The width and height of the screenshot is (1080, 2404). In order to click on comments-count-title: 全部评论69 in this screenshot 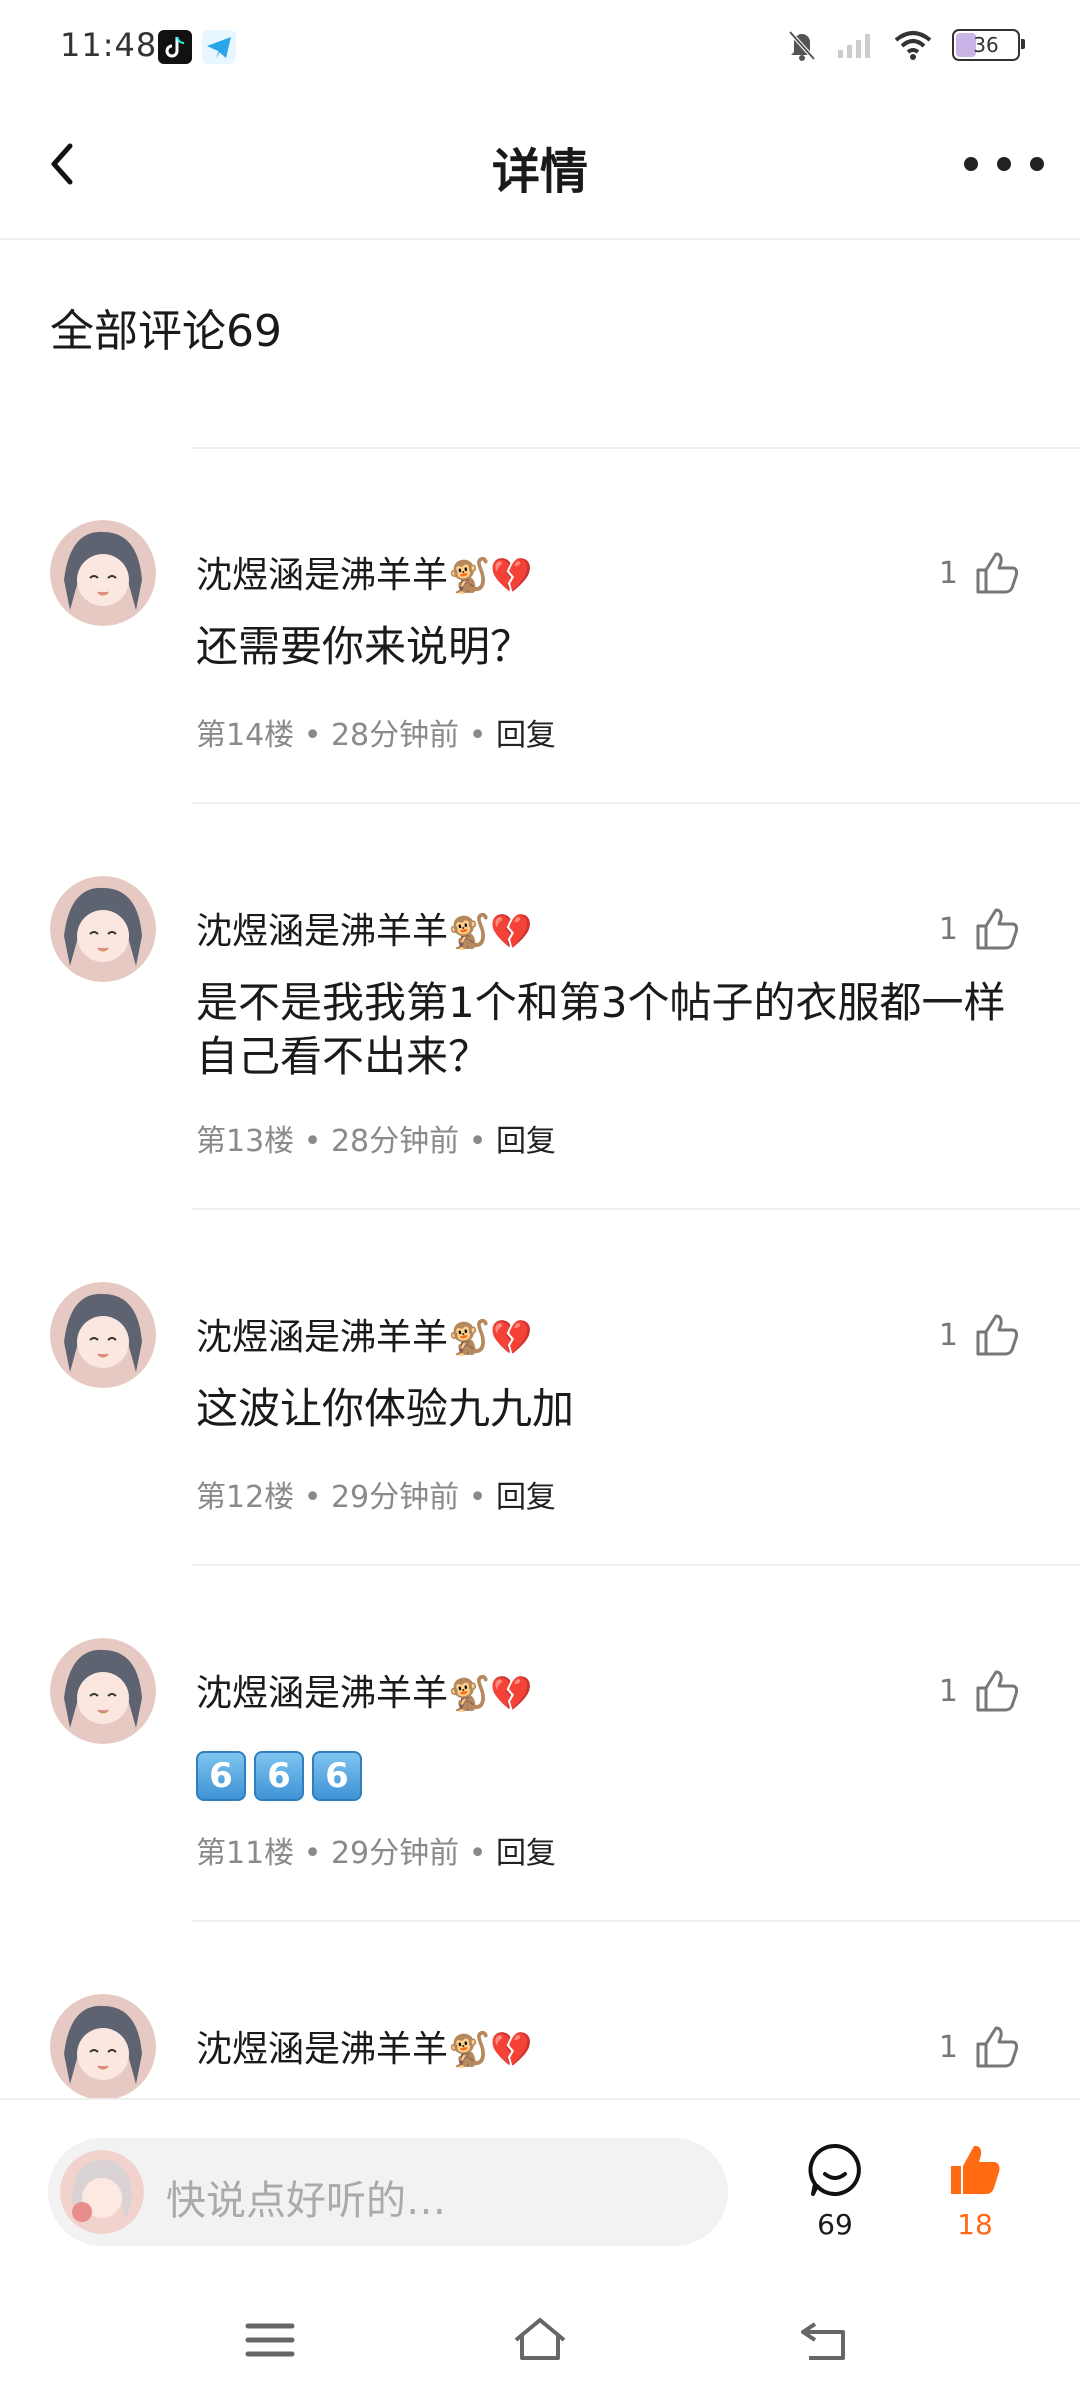, I will do `click(166, 331)`.